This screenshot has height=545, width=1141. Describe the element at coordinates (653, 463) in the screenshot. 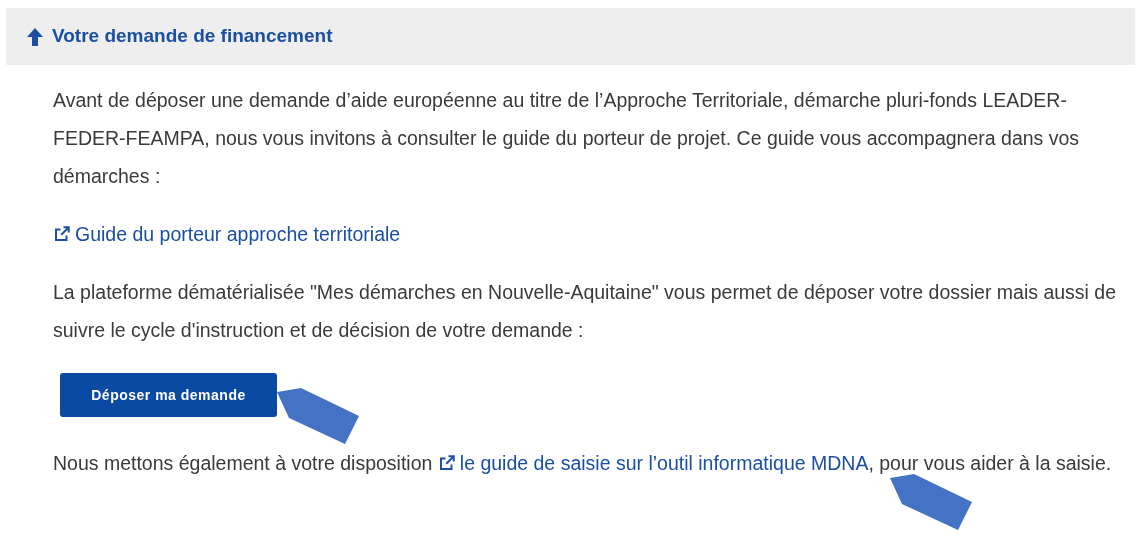

I see `input-guide-link: le guide de saisie sur l’outil informatique MDNA` at that location.